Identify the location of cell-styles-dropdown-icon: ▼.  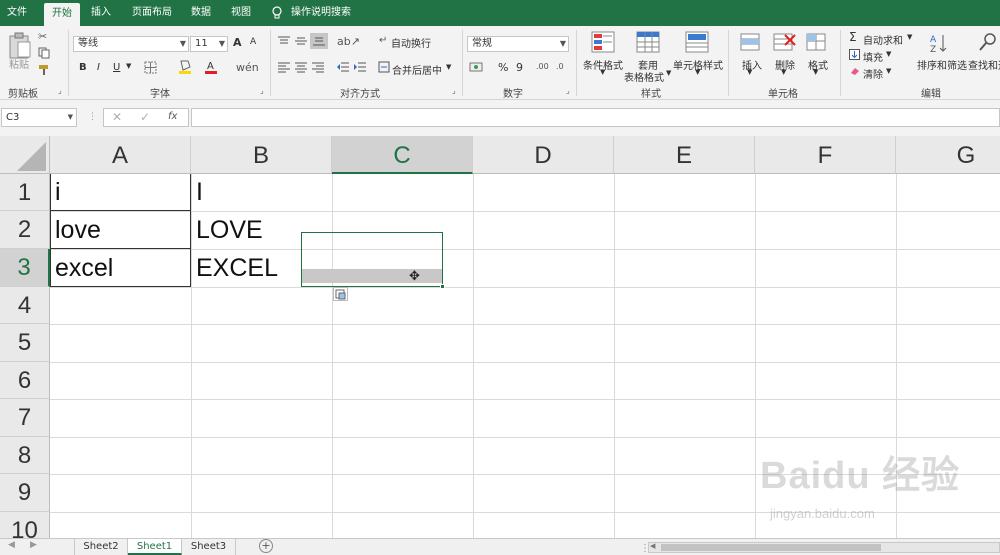
(697, 72).